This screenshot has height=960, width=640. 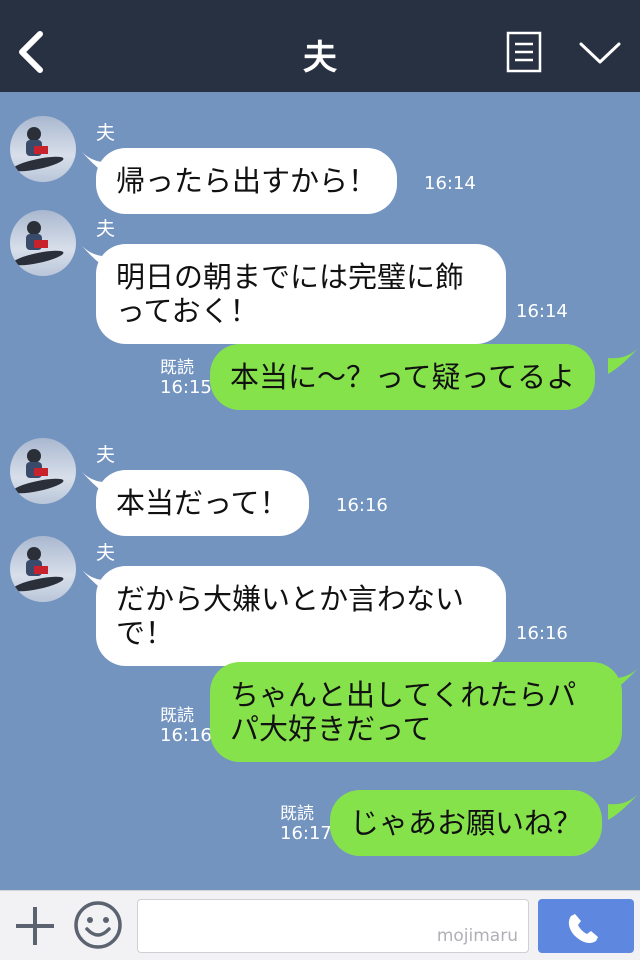 I want to click on plus-icon, so click(x=35, y=926).